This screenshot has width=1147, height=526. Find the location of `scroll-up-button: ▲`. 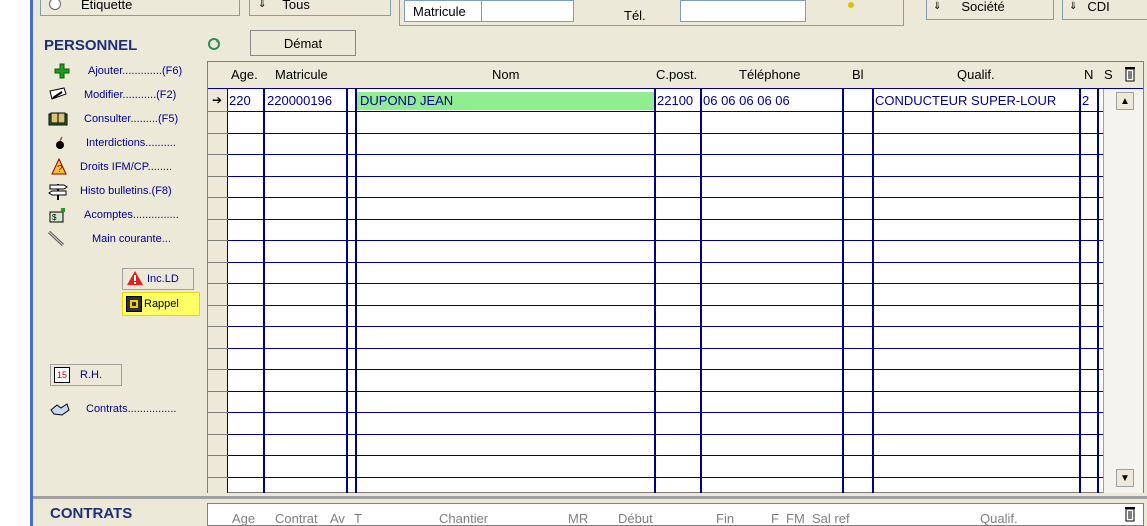

scroll-up-button: ▲ is located at coordinates (1125, 101).